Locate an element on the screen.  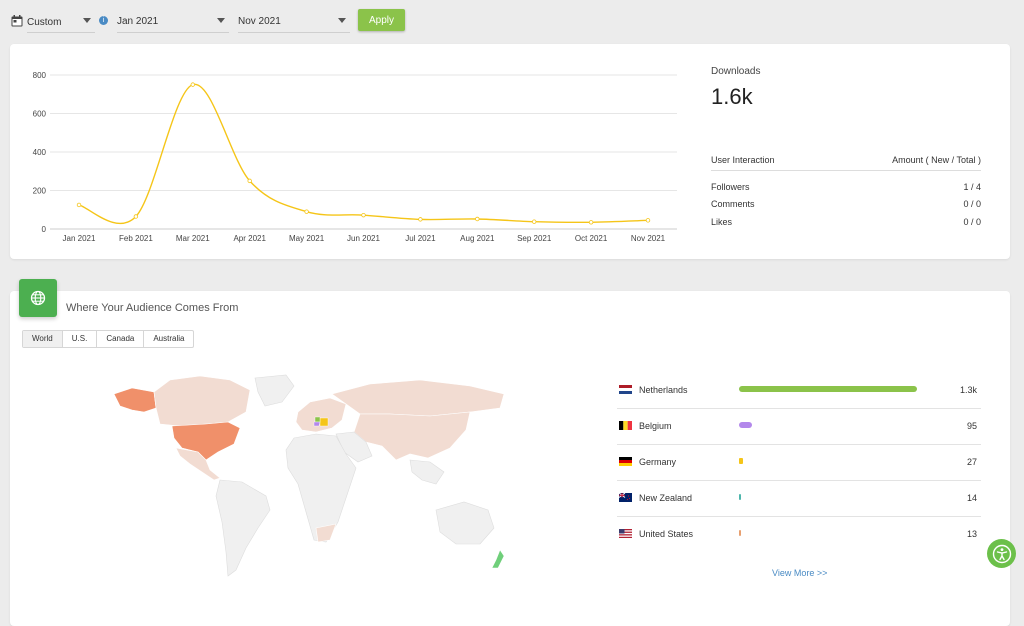
world-map is located at coordinates (309, 475).